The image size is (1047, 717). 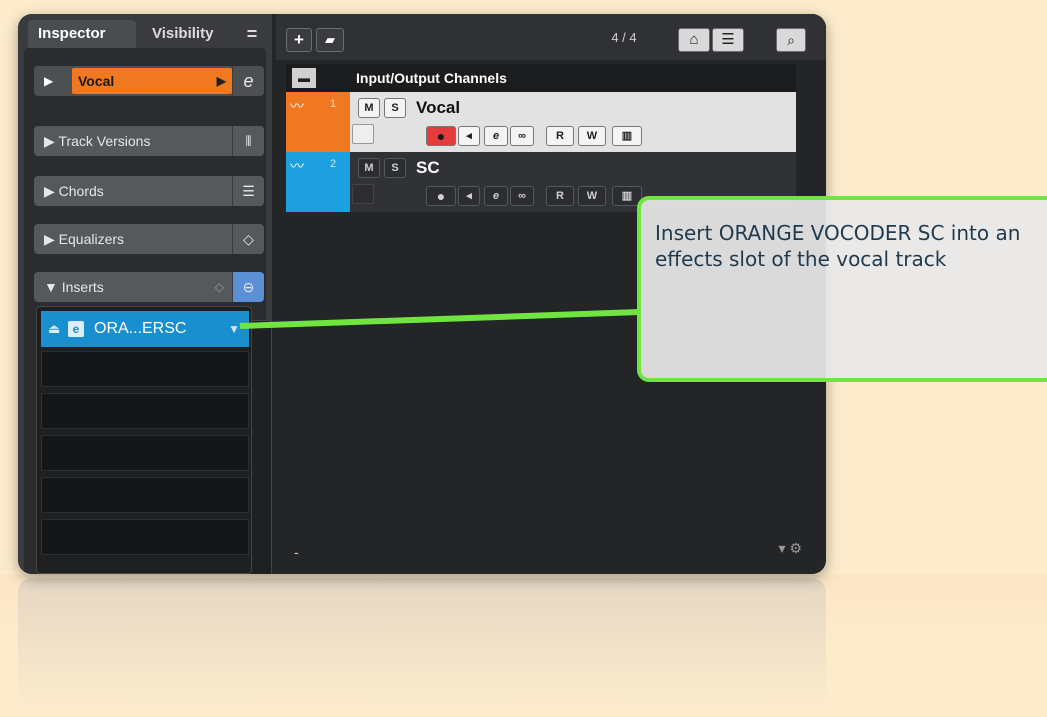 What do you see at coordinates (728, 40) in the screenshot?
I see `list-icon: ☰` at bounding box center [728, 40].